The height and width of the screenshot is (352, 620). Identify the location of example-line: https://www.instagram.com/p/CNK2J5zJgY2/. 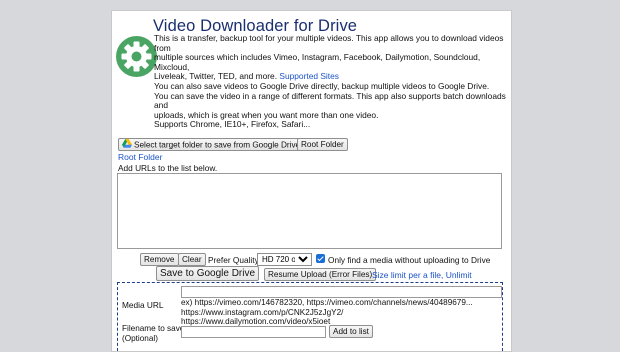
(262, 312).